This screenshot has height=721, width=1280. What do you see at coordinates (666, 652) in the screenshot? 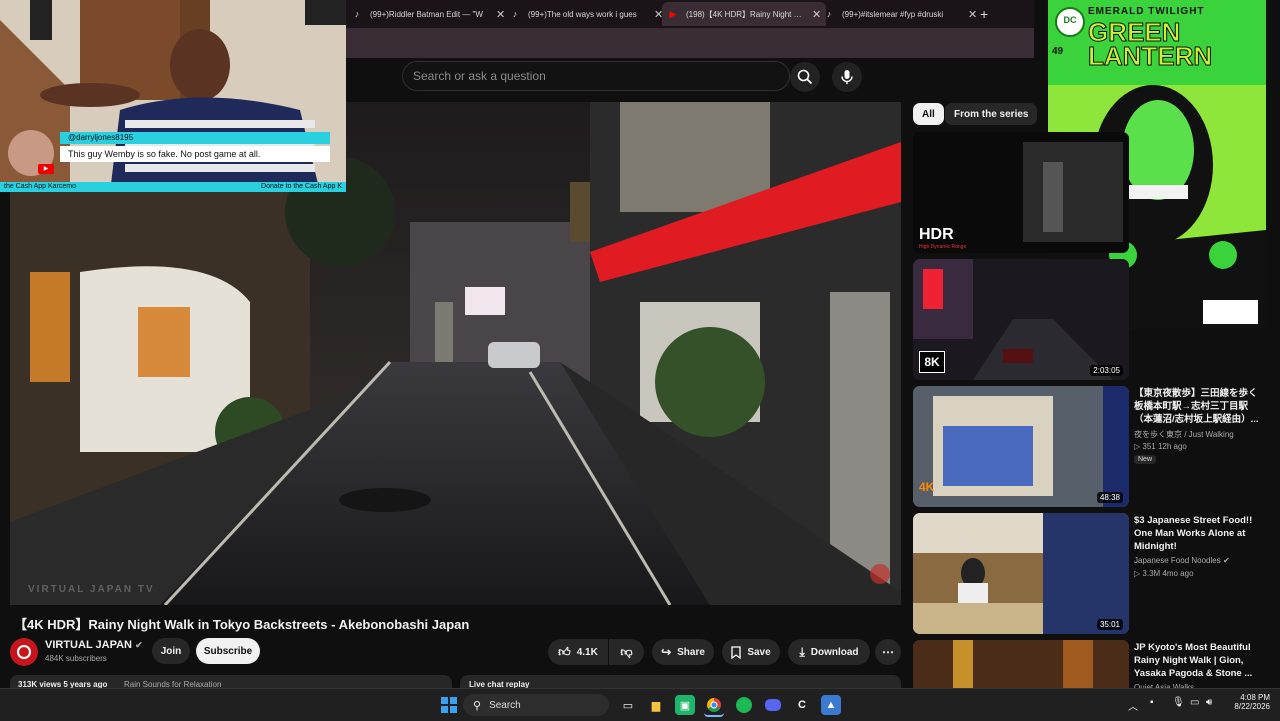
I see `share-icon: ↪` at bounding box center [666, 652].